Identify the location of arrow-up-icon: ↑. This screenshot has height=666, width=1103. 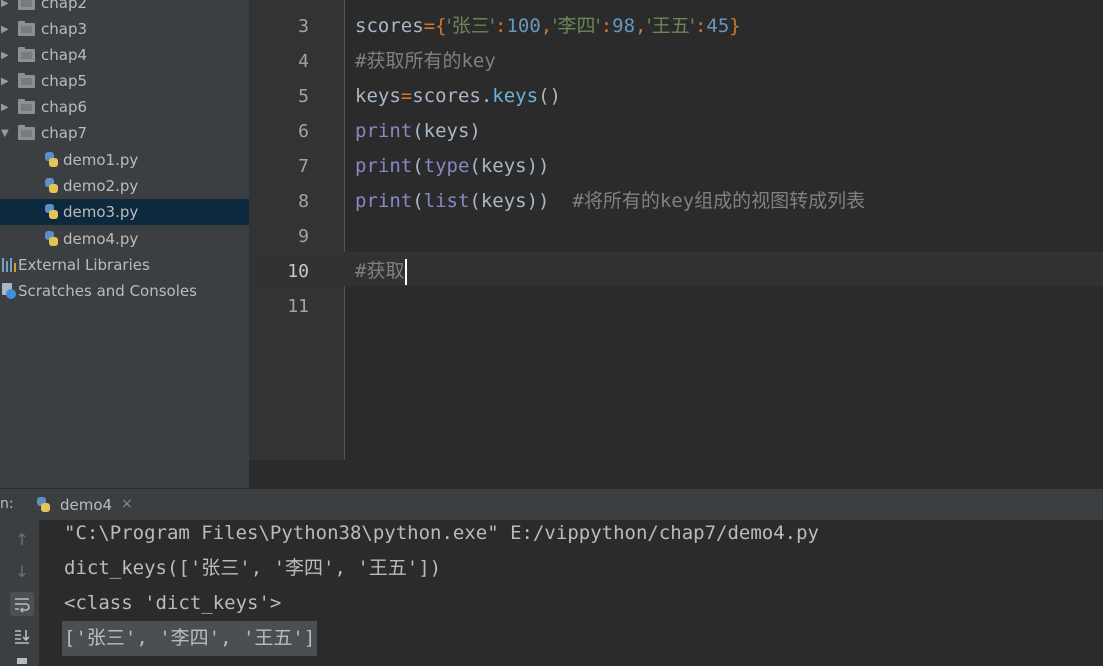
(22, 540).